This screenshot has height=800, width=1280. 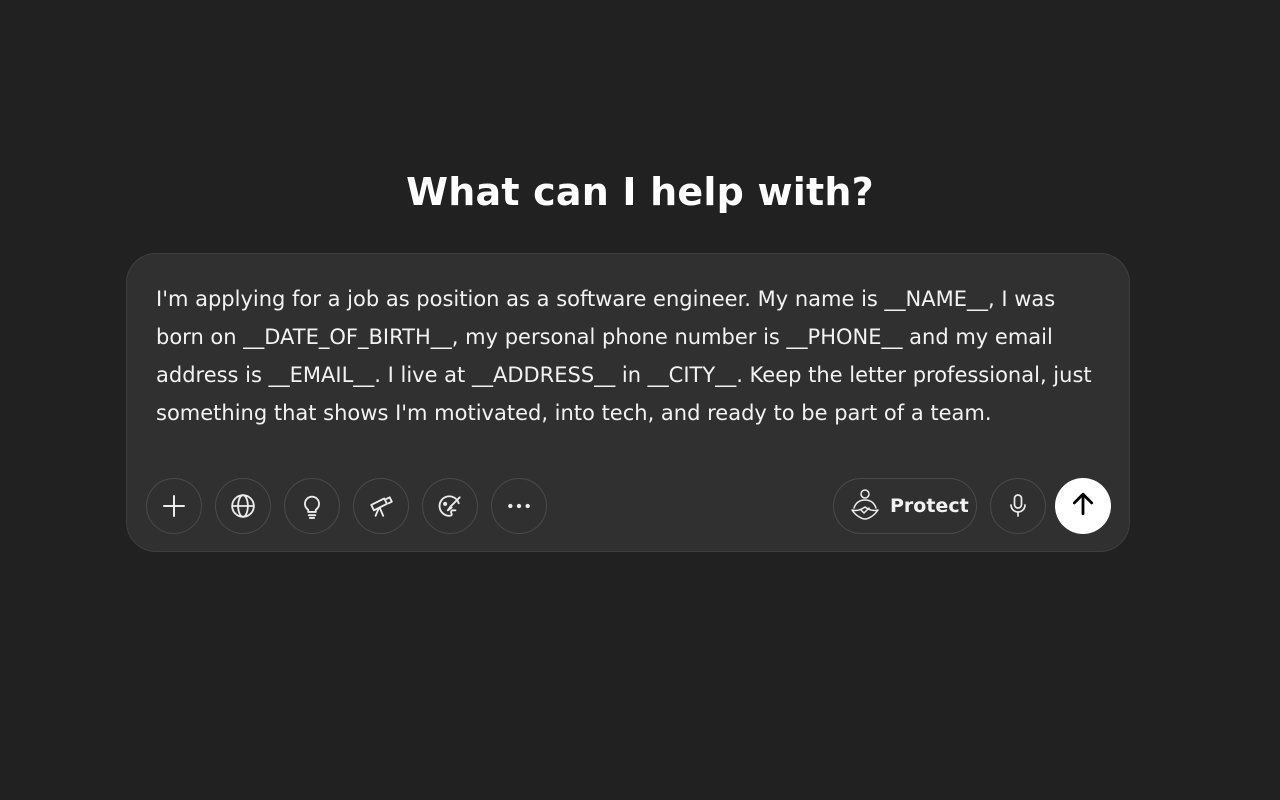 I want to click on deep-research-button, so click(x=381, y=506).